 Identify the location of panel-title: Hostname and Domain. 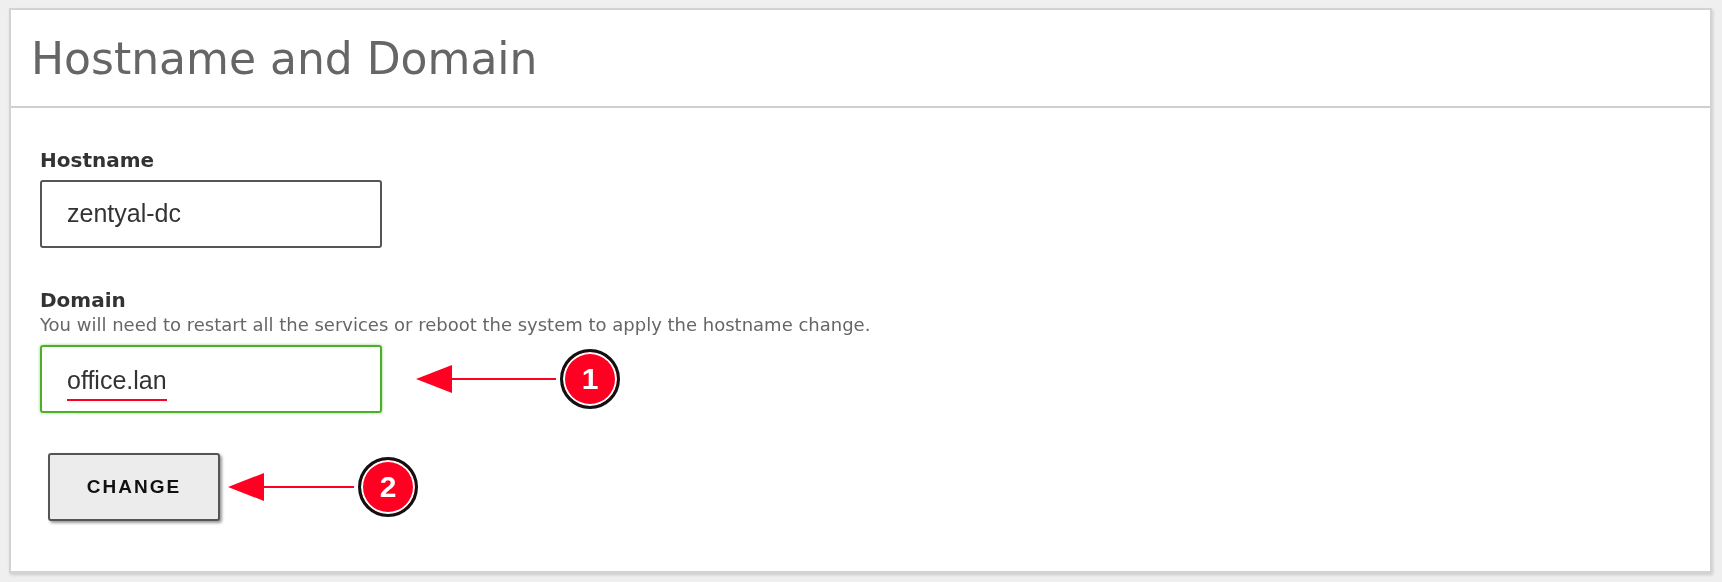
(284, 58).